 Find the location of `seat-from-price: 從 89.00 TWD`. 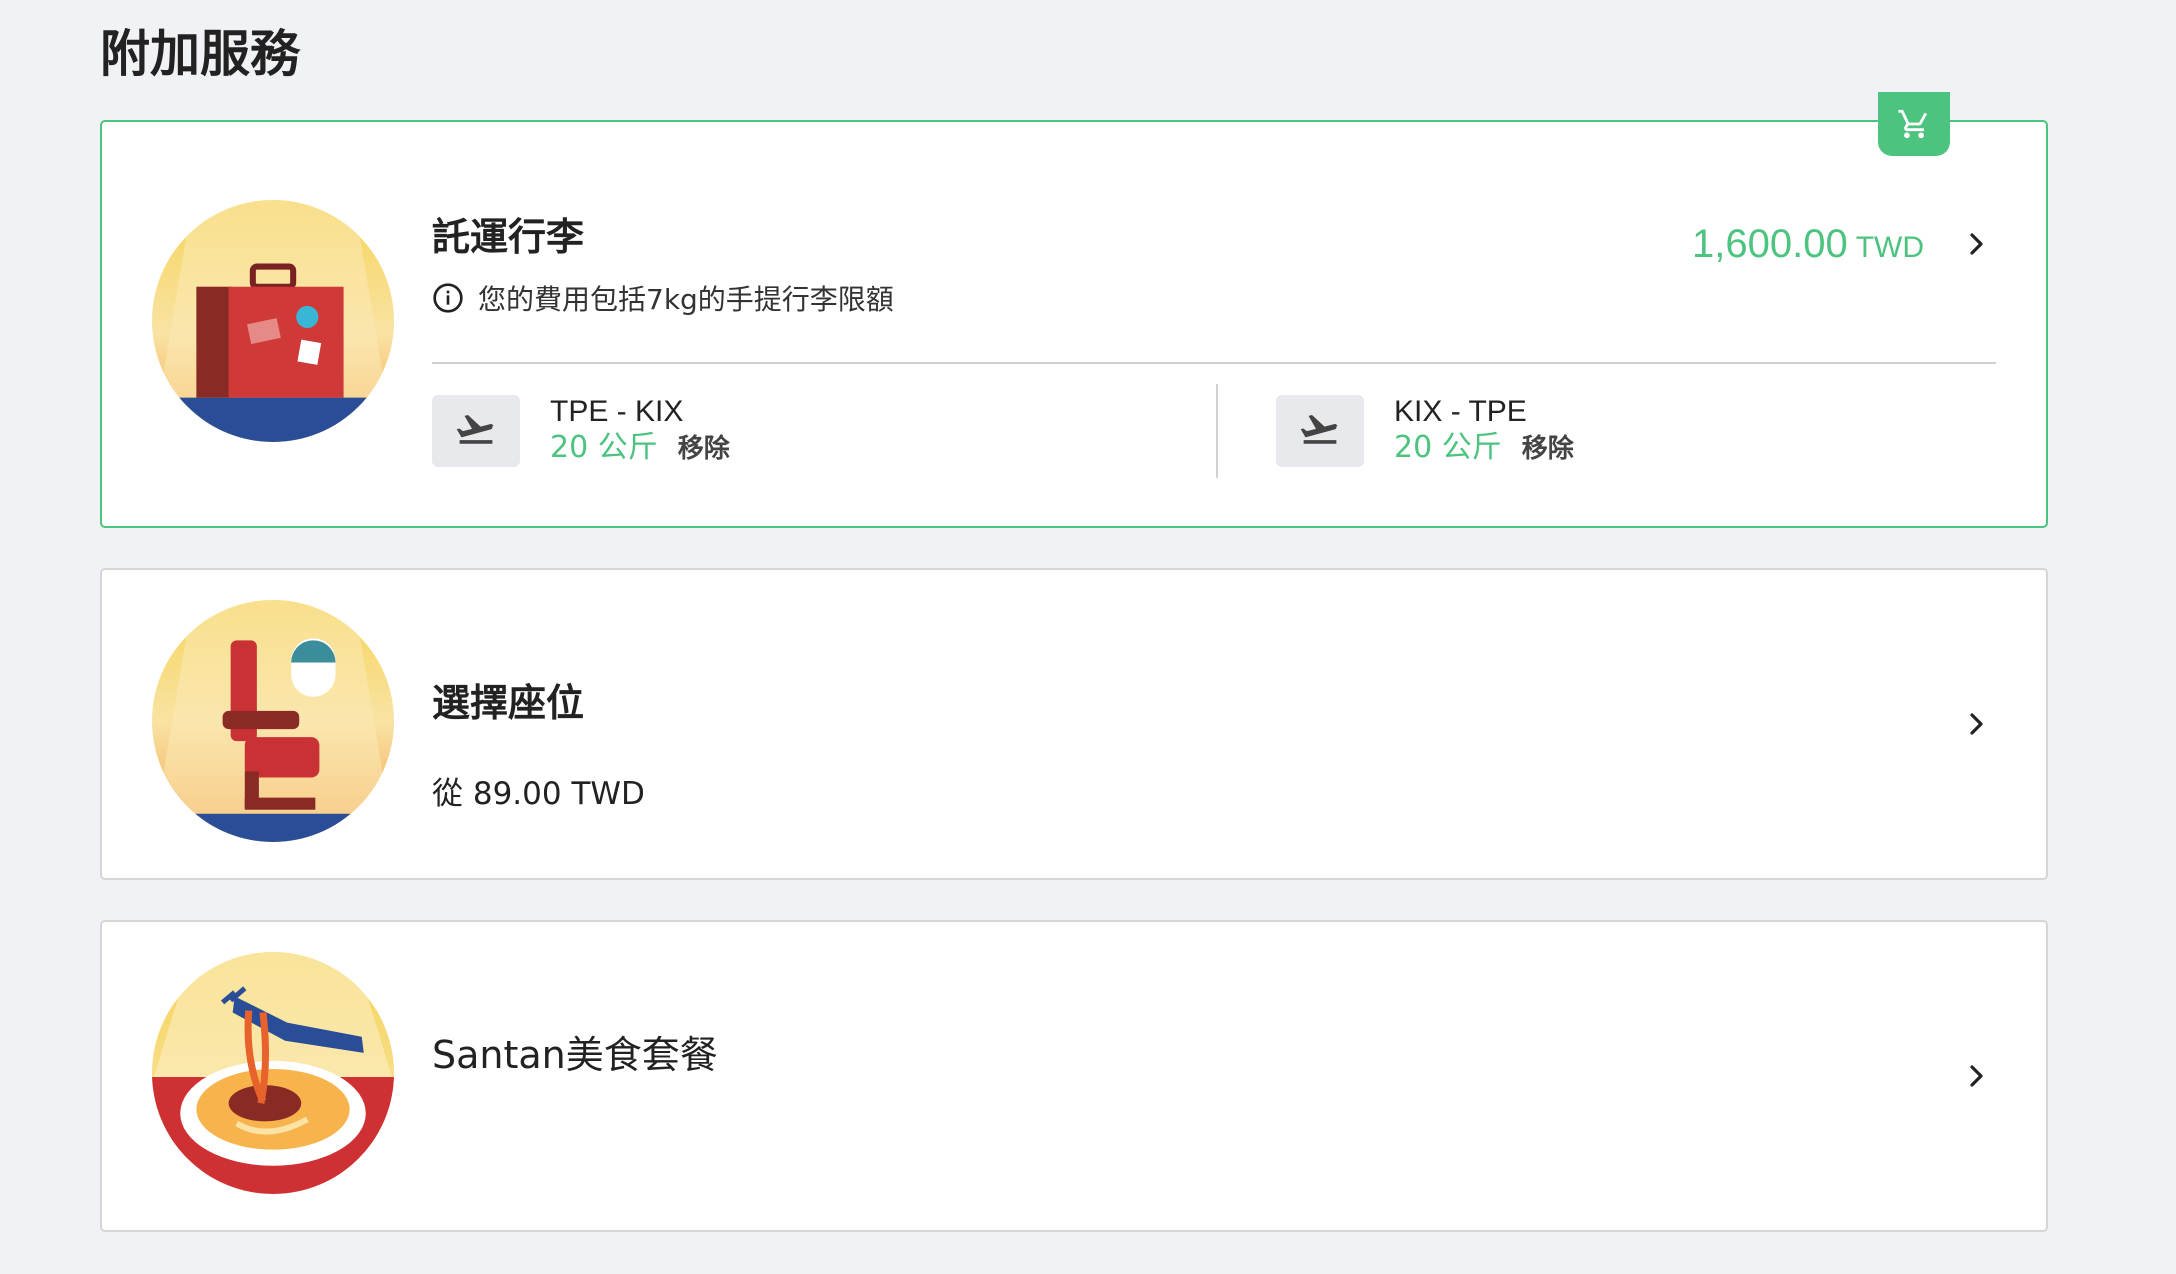

seat-from-price: 從 89.00 TWD is located at coordinates (538, 794).